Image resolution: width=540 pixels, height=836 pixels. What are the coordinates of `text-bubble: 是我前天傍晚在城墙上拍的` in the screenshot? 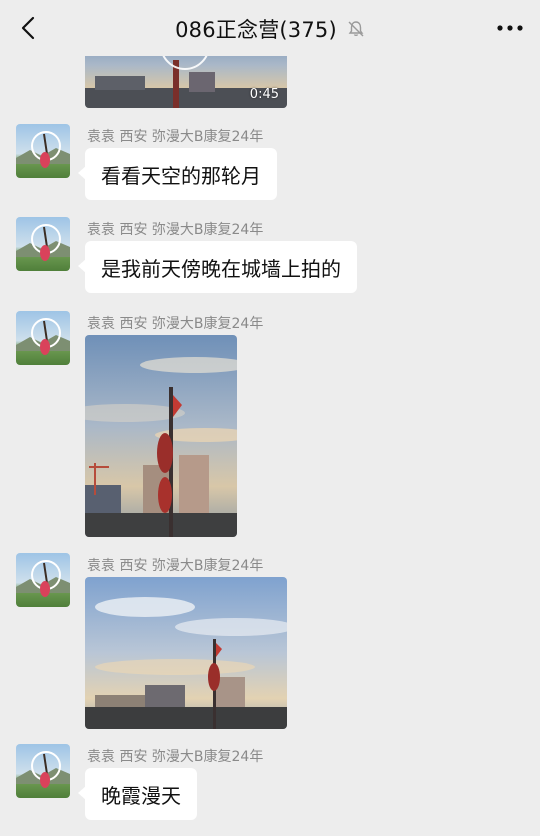 It's located at (217, 267).